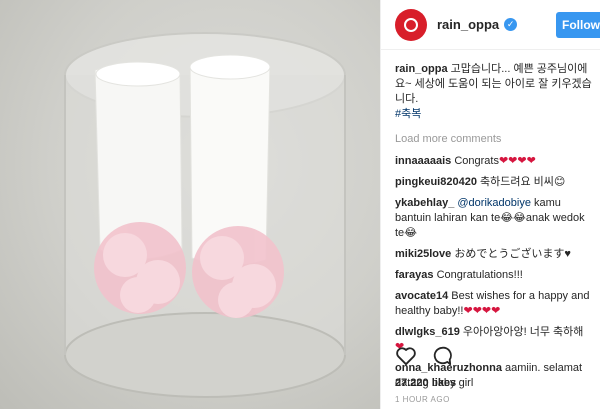 This screenshot has width=600, height=409. I want to click on comment-username: innaaaaais, so click(423, 161).